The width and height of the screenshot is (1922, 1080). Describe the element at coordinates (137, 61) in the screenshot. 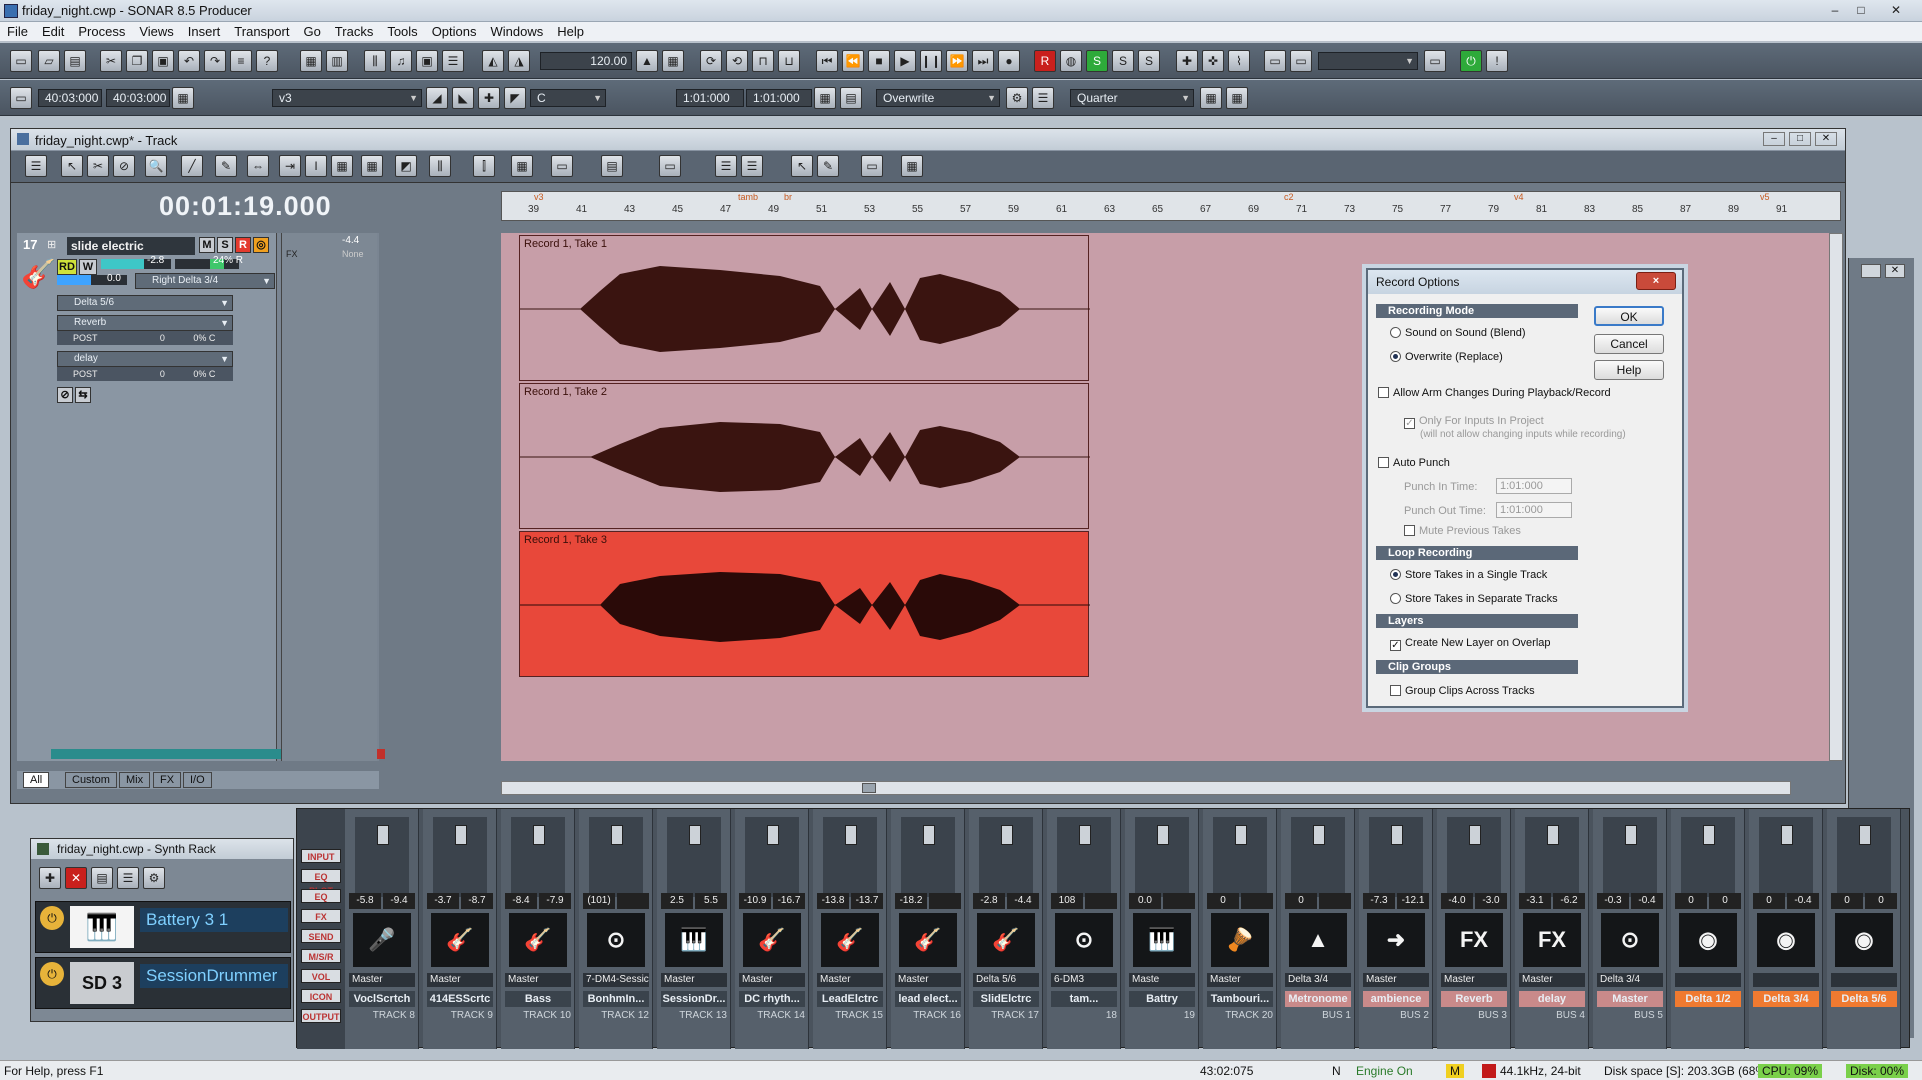

I see `copy-icon: ❐` at that location.